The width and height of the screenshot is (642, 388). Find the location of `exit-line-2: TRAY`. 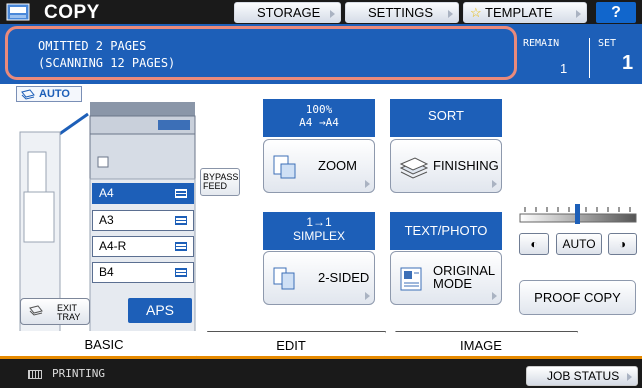

exit-line-2: TRAY is located at coordinates (69, 317).